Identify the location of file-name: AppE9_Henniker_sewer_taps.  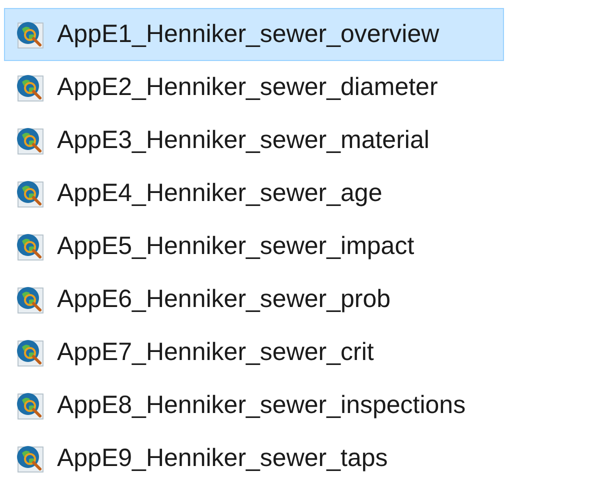
(222, 458).